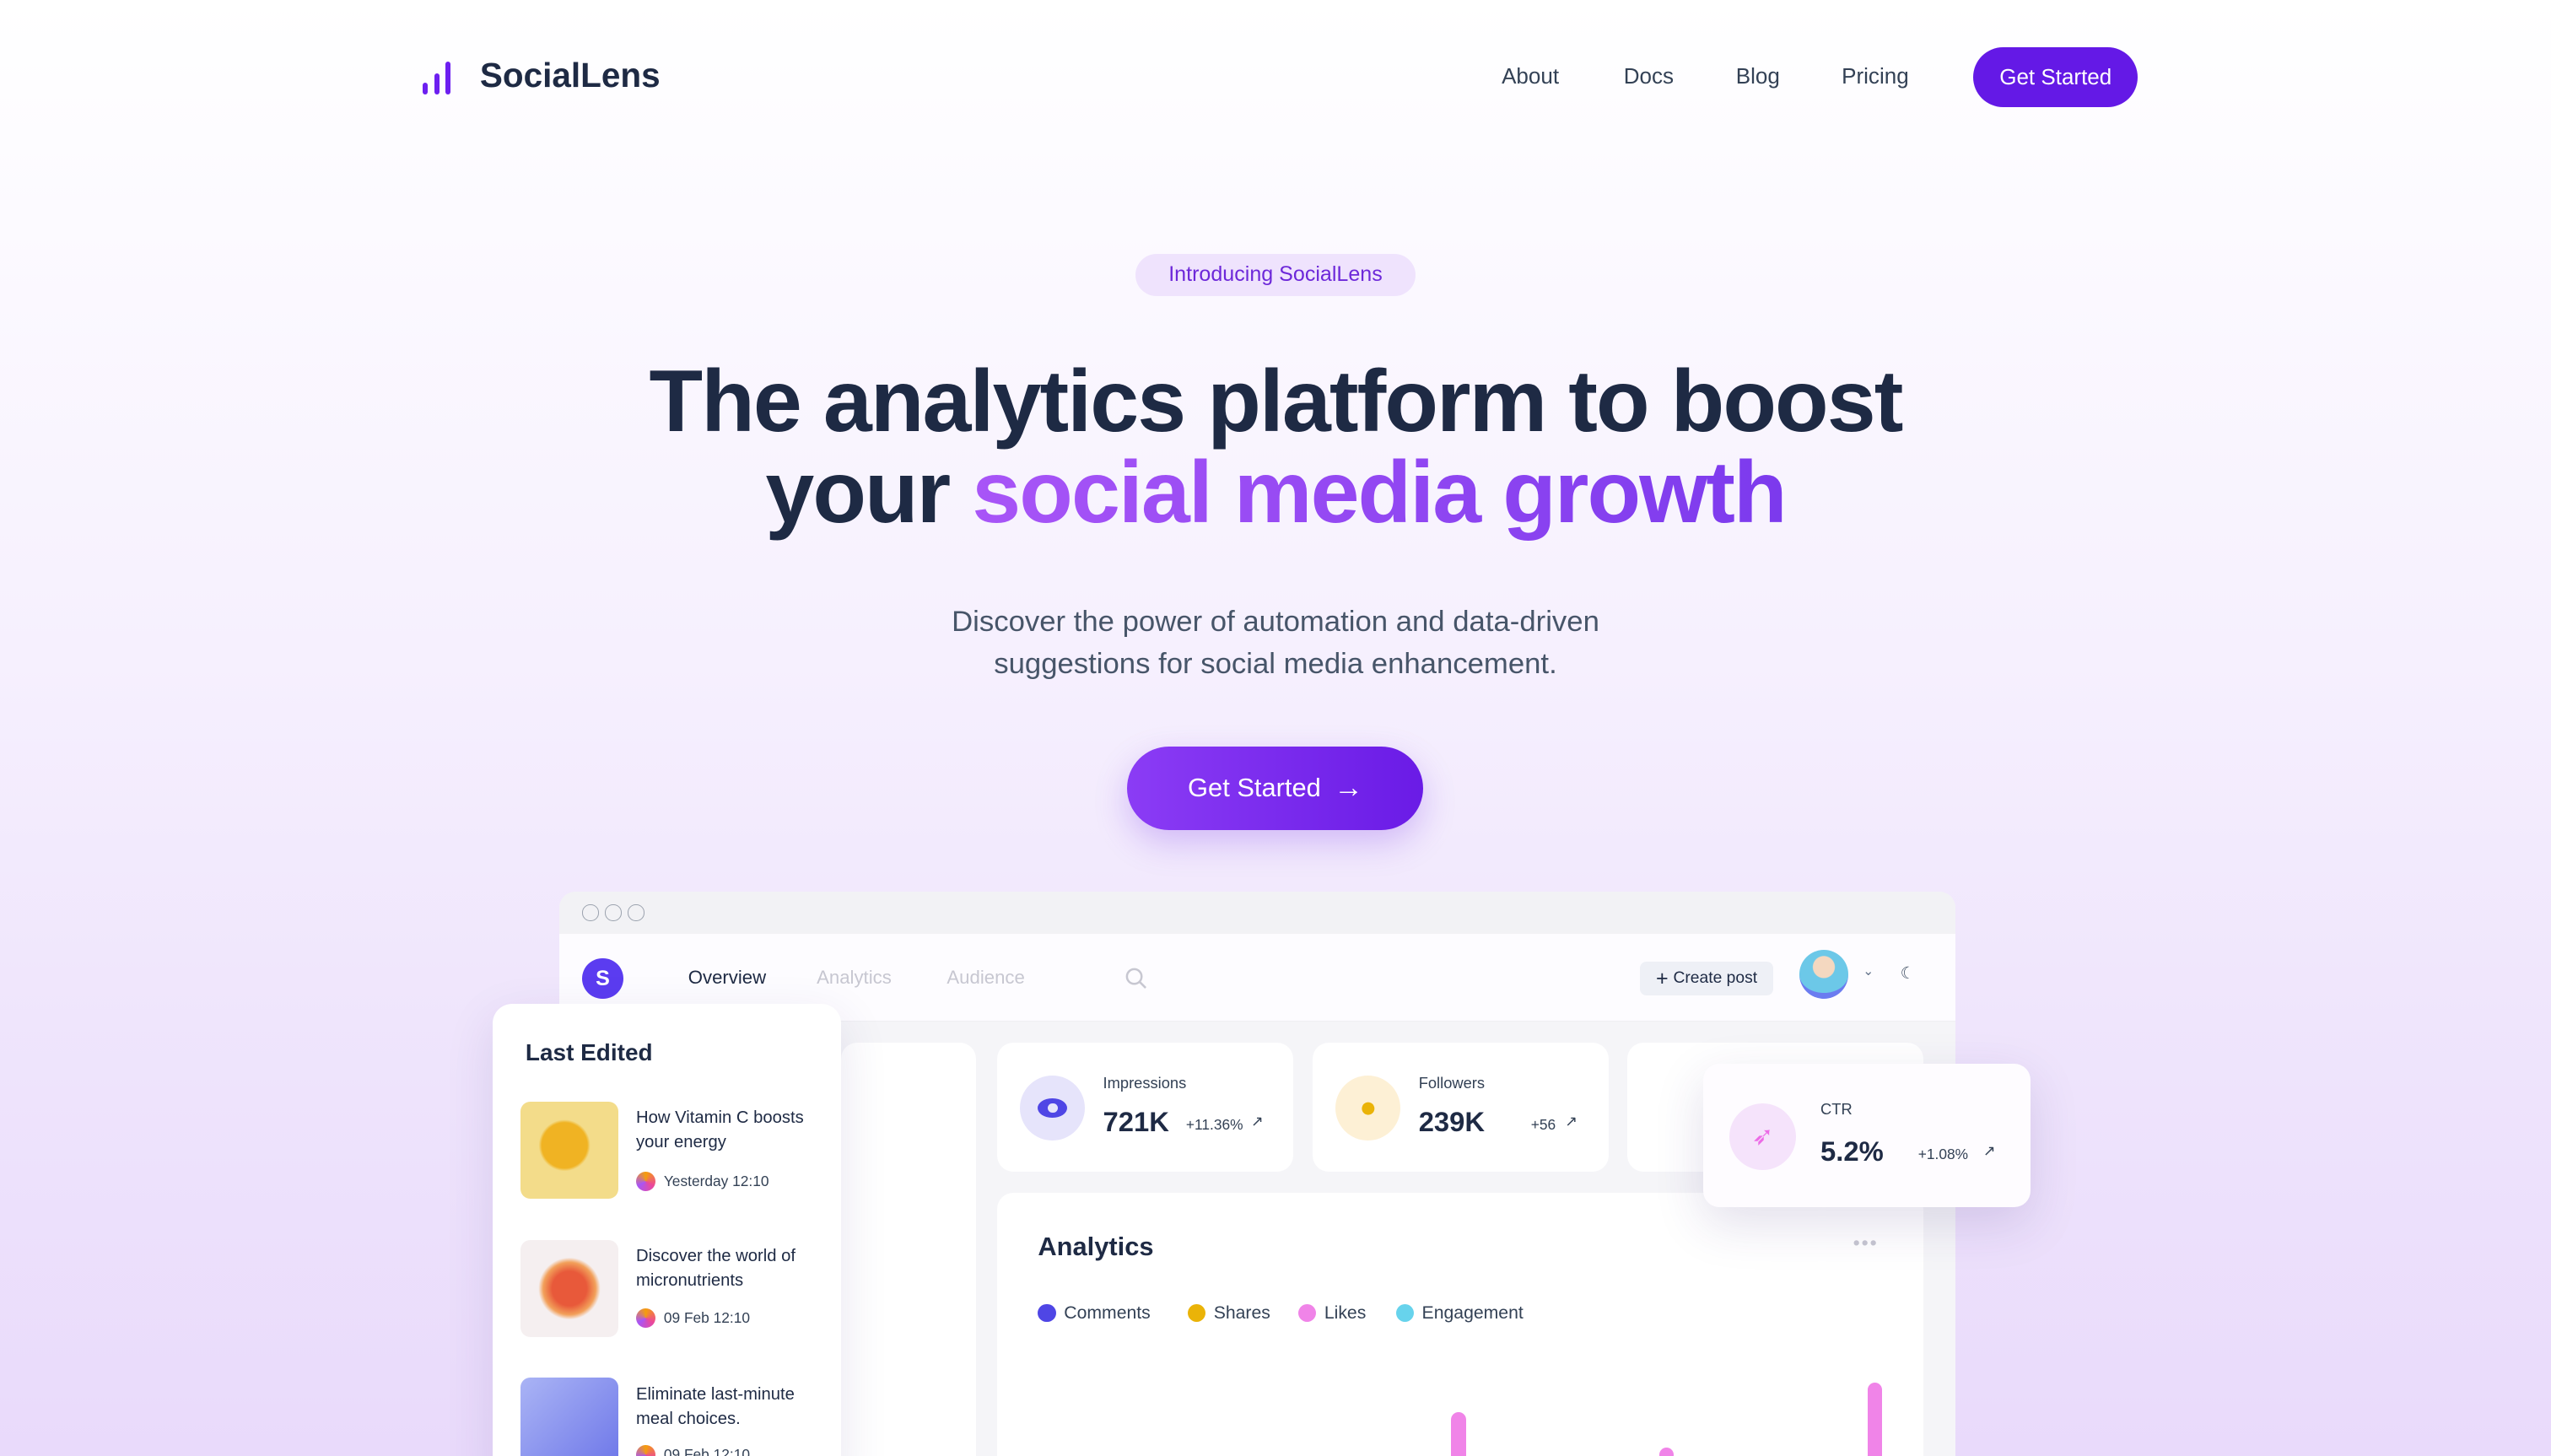 The image size is (2551, 1456). What do you see at coordinates (1368, 1108) in the screenshot?
I see `user-icon: ●` at bounding box center [1368, 1108].